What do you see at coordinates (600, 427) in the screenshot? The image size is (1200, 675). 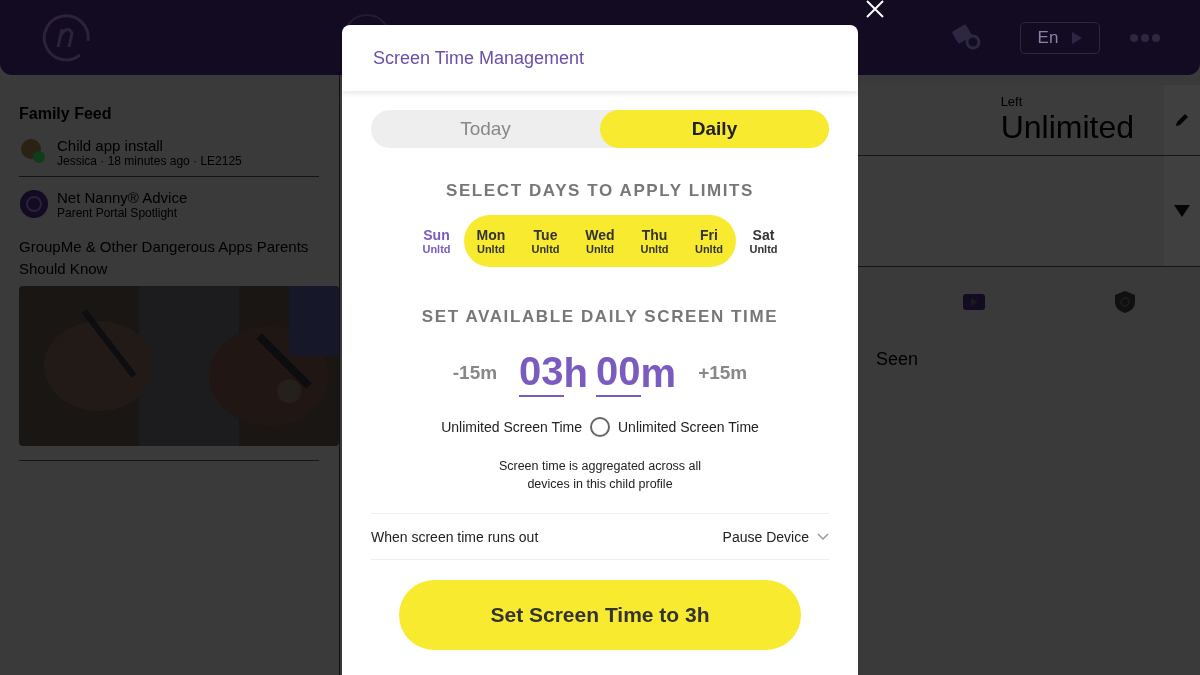 I see `radio-button` at bounding box center [600, 427].